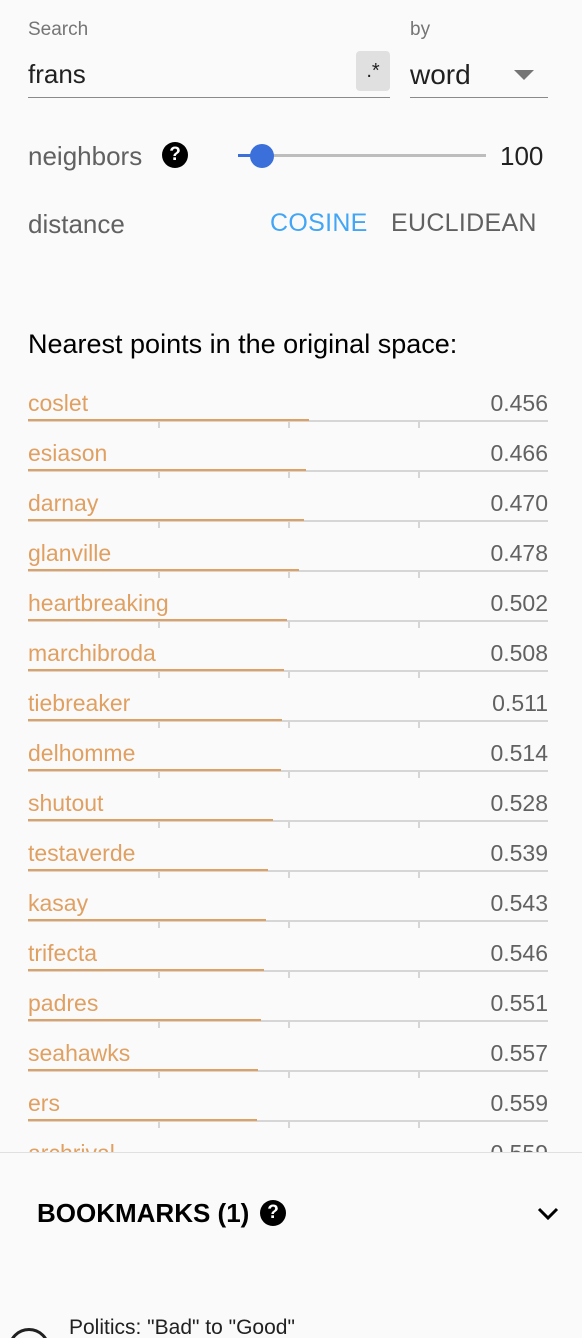  Describe the element at coordinates (288, 653) in the screenshot. I see `list-item: marchibroda 0.508` at that location.